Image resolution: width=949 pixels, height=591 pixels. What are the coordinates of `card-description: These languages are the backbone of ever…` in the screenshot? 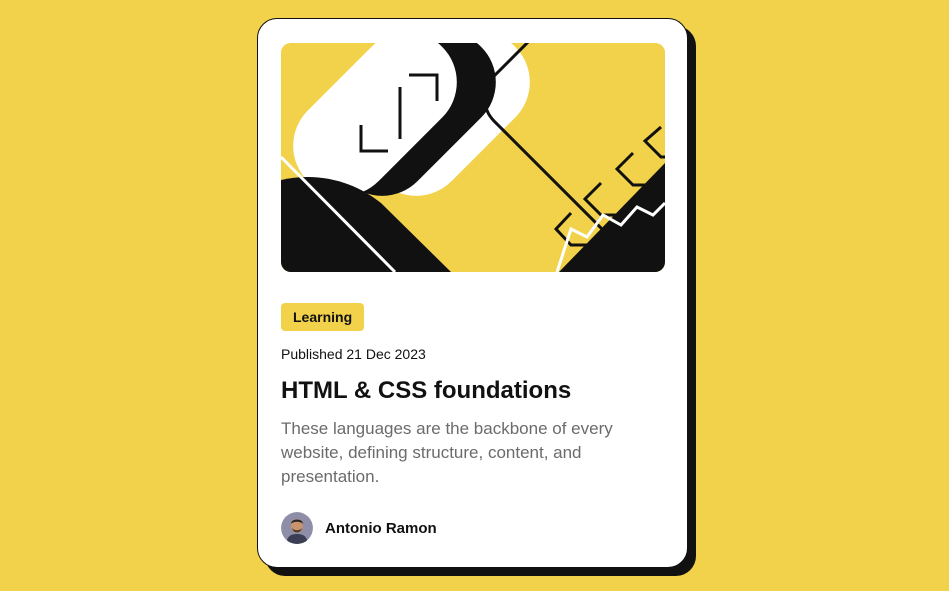 It's located at (447, 452).